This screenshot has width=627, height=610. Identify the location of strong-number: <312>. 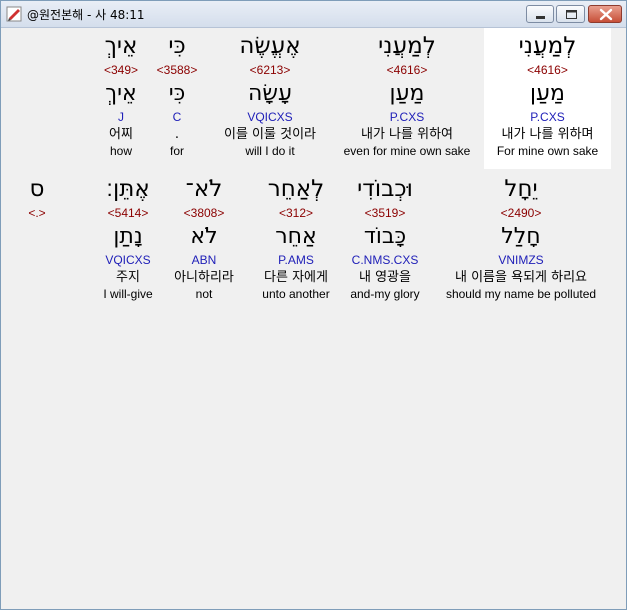
(296, 213).